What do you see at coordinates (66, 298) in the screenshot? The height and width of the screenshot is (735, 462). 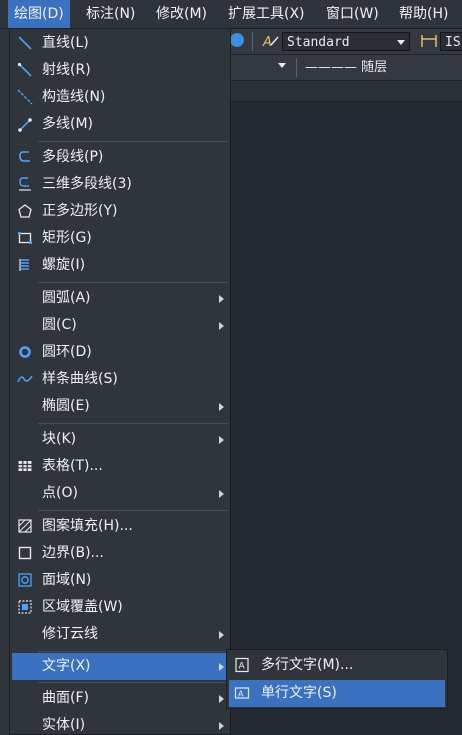 I see `menu-item-label: 圆弧(A)` at bounding box center [66, 298].